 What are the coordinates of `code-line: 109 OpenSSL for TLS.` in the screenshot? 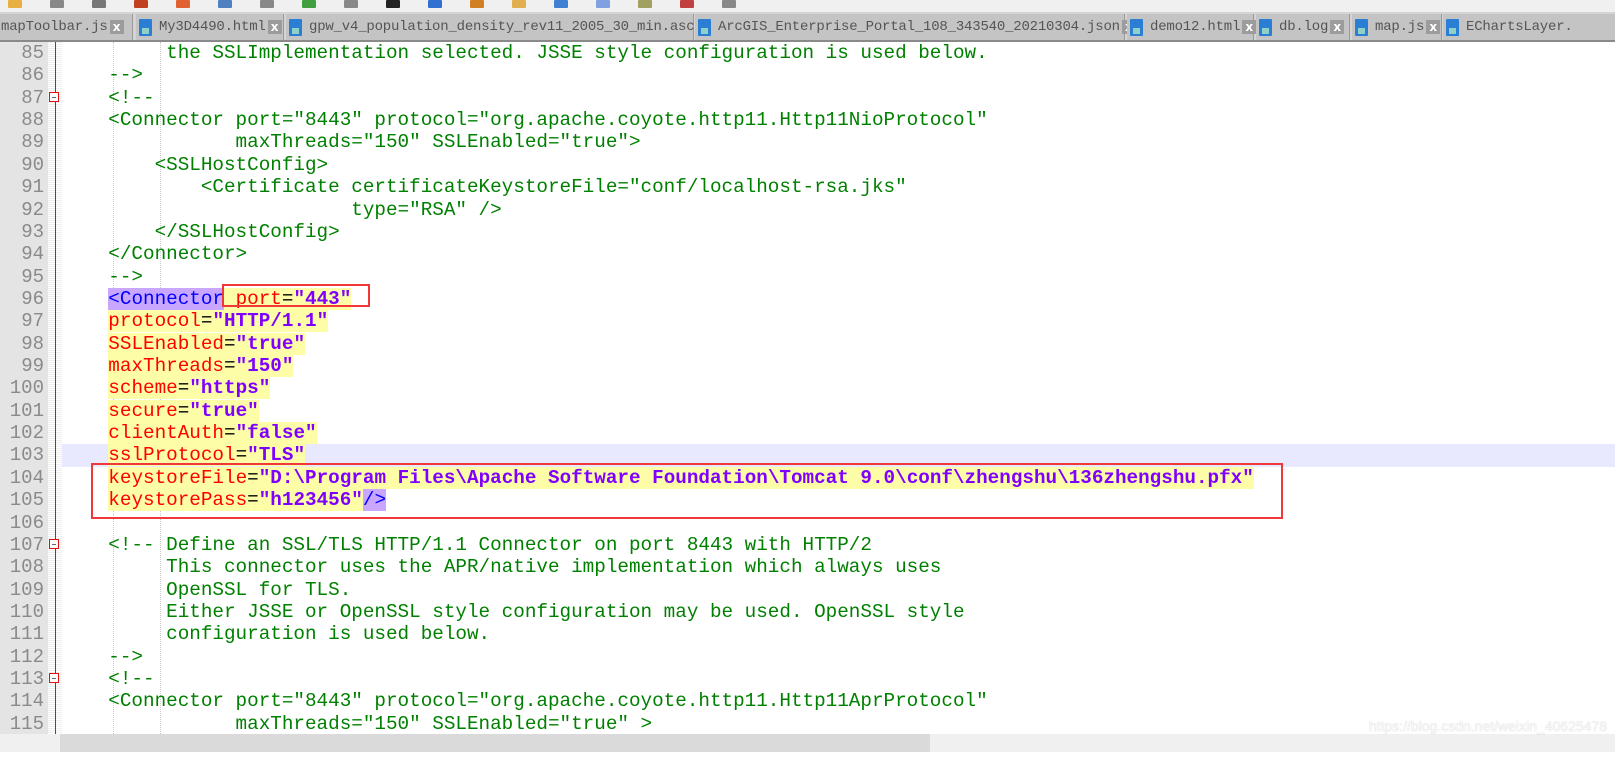 It's located at (807, 590).